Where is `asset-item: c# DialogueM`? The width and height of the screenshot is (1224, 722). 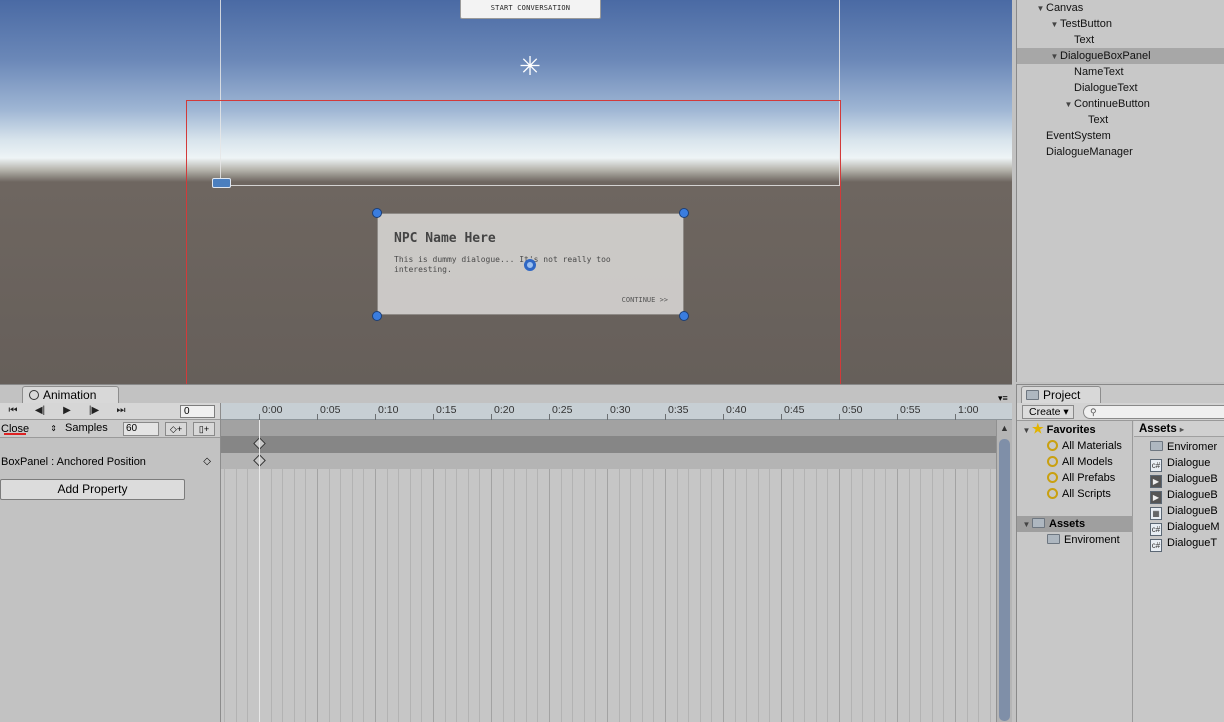 asset-item: c# DialogueM is located at coordinates (1185, 527).